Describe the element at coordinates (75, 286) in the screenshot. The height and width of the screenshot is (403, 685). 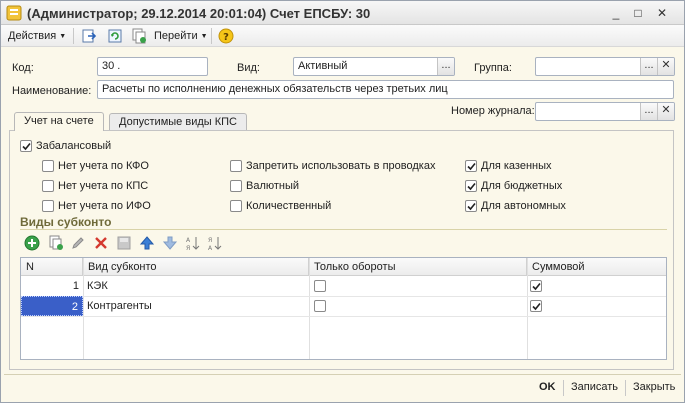
I see `row-number: 1` at that location.